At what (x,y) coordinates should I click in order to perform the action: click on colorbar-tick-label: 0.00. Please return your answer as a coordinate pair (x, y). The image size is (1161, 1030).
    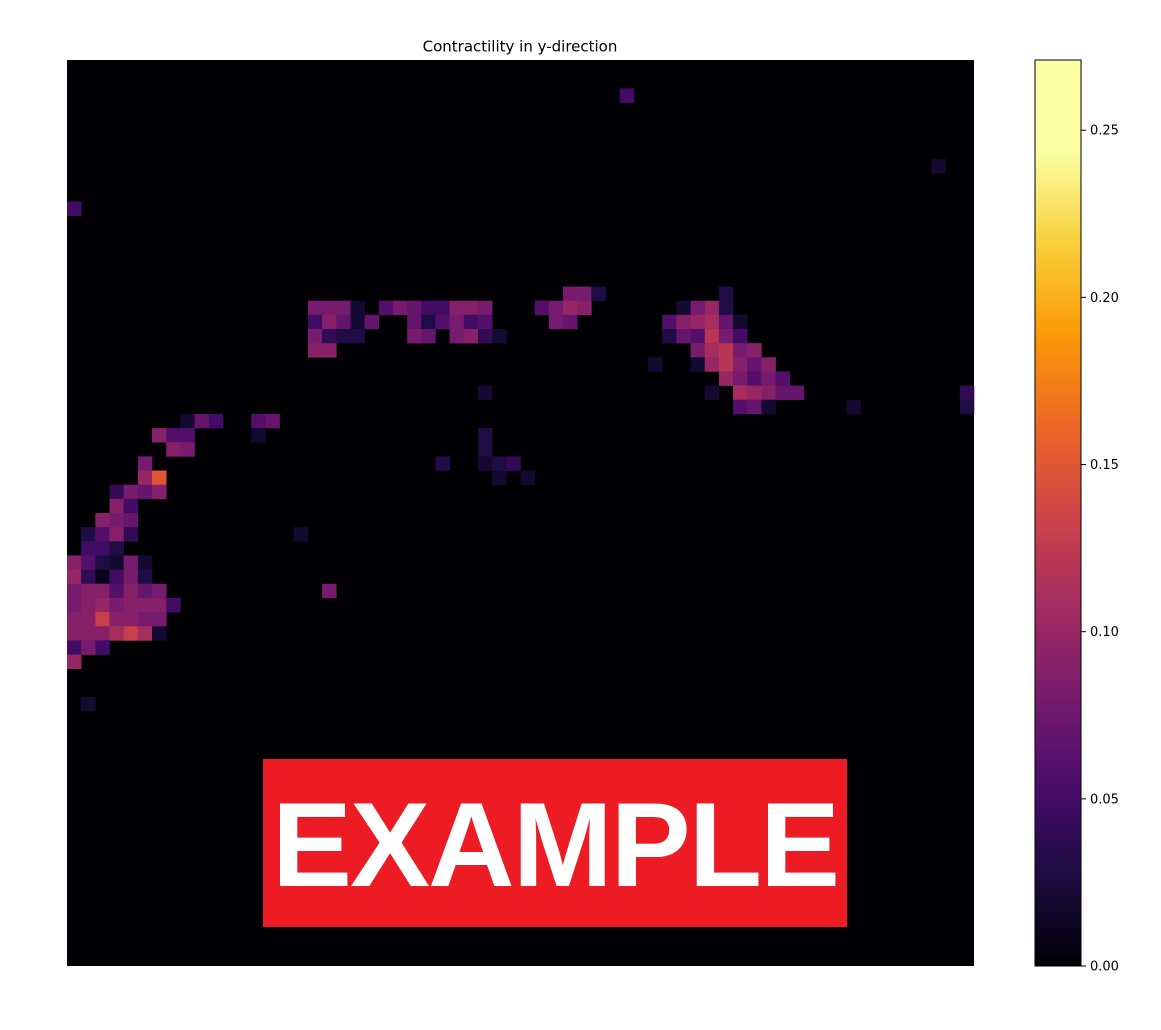
    Looking at the image, I should click on (1104, 967).